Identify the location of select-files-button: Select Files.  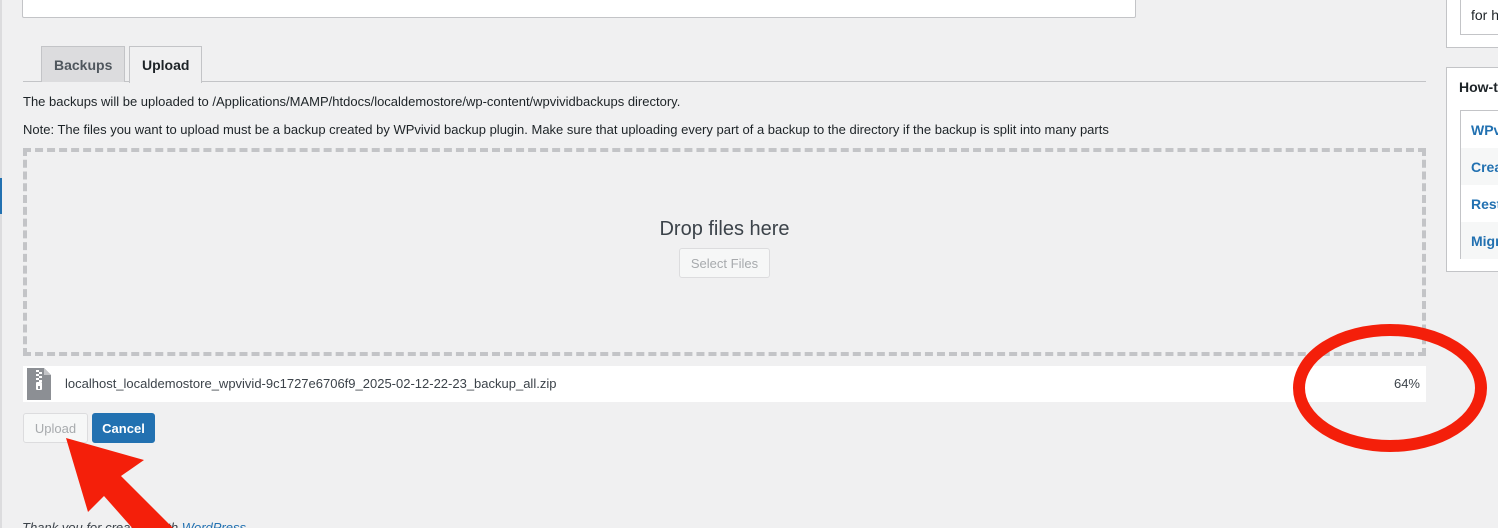
(724, 263).